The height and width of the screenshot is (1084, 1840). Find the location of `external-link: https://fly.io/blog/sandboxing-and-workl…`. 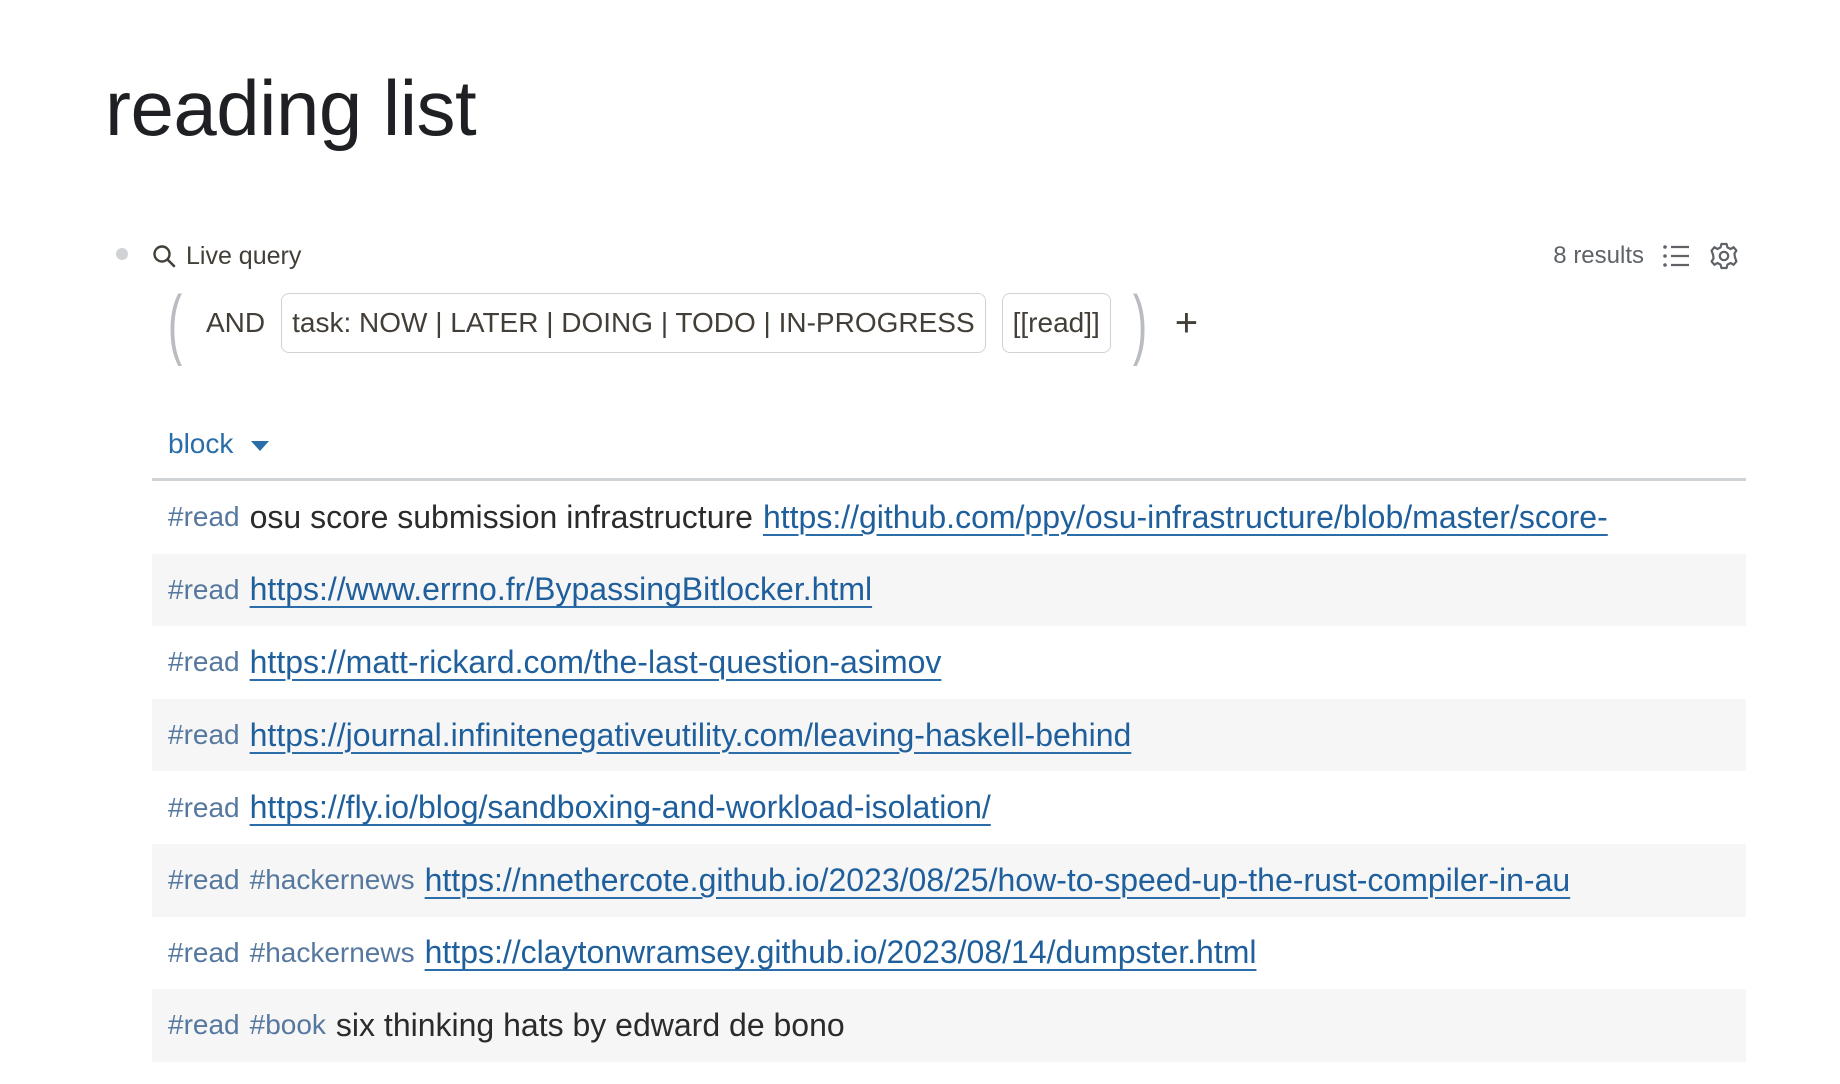

external-link: https://fly.io/blog/sandboxing-and-workl… is located at coordinates (620, 807).